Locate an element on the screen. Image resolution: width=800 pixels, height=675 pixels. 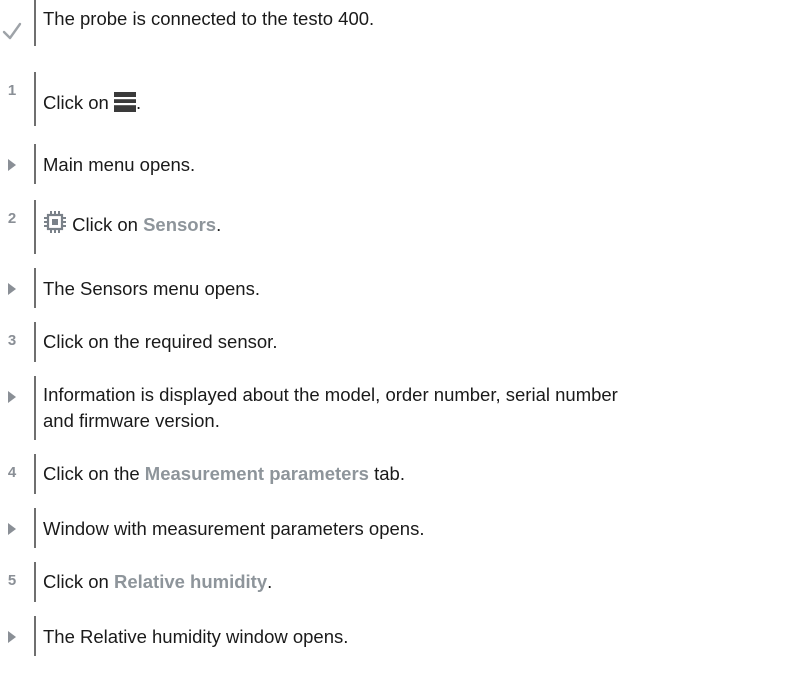
step-3-row: 3 Click on the required sensor. is located at coordinates (400, 342).